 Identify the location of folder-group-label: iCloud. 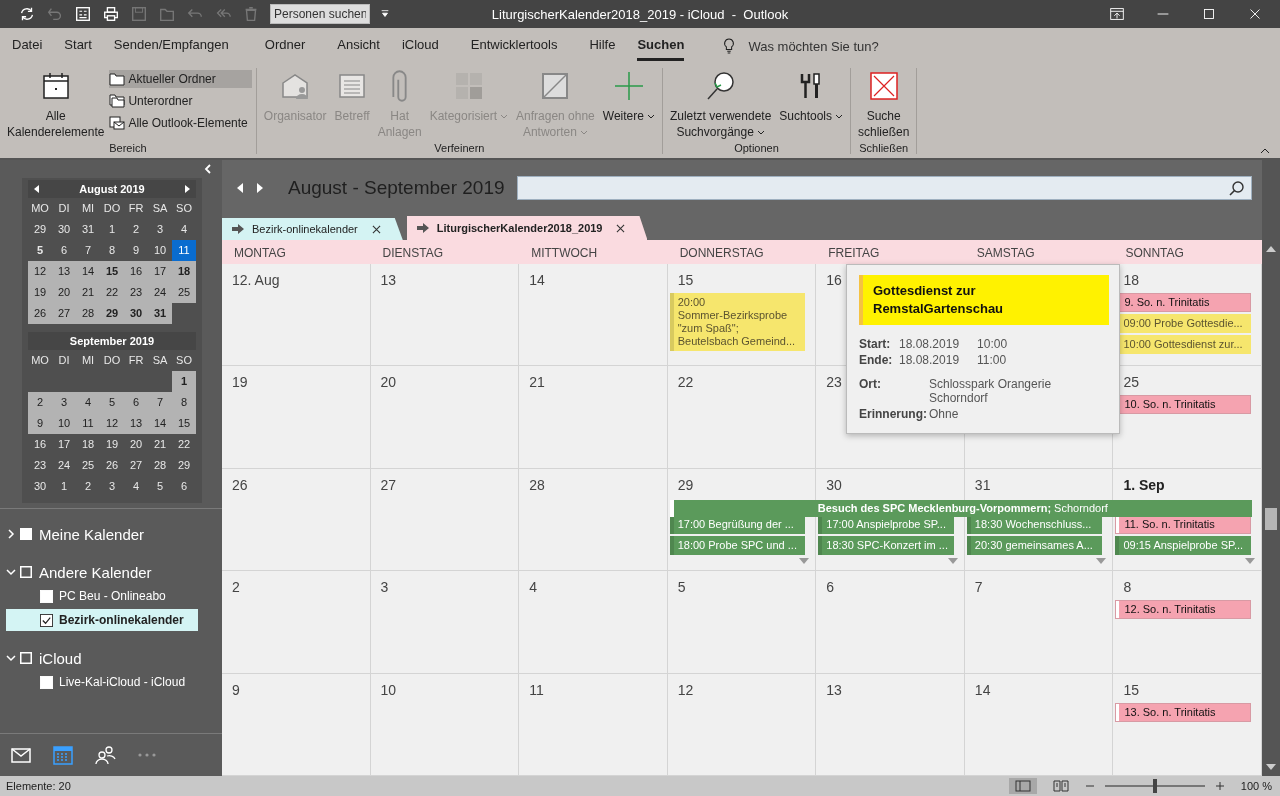
(60, 658).